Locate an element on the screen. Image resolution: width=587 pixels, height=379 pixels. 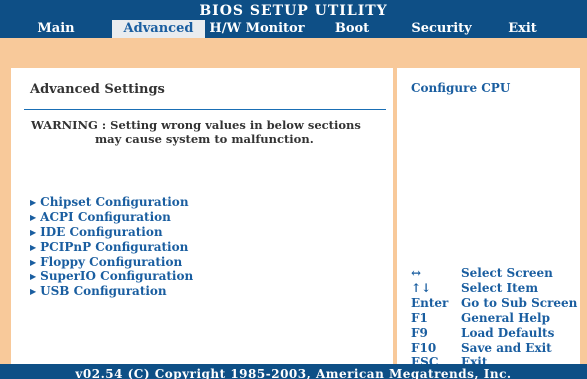
section-title: Advanced Settings is located at coordinates (97, 89).